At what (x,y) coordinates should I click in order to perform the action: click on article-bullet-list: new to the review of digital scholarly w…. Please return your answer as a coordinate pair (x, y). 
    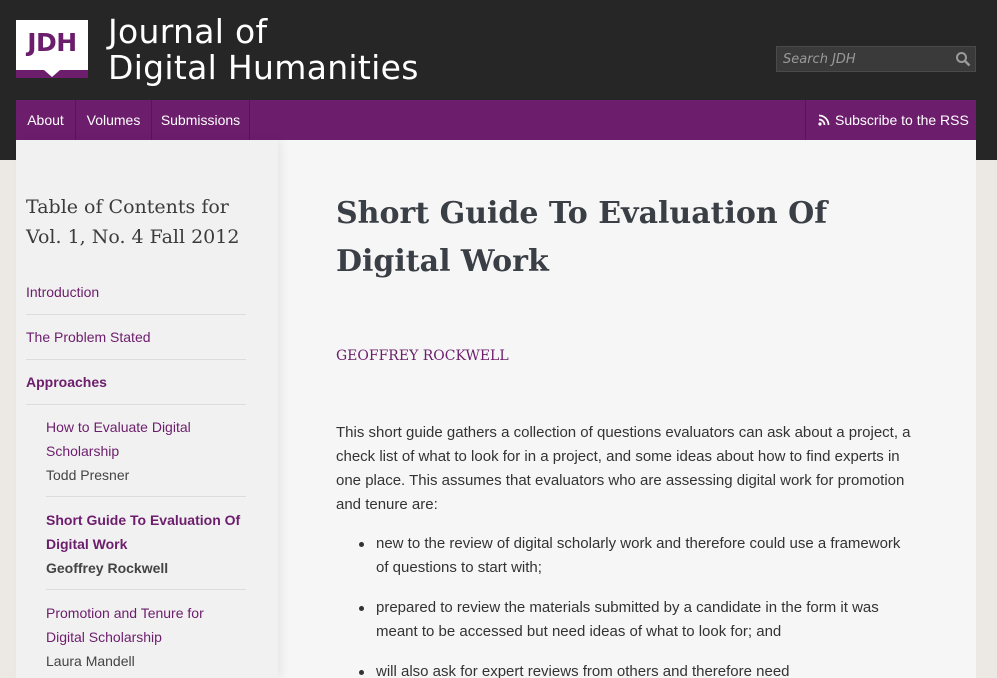
    Looking at the image, I should click on (633, 605).